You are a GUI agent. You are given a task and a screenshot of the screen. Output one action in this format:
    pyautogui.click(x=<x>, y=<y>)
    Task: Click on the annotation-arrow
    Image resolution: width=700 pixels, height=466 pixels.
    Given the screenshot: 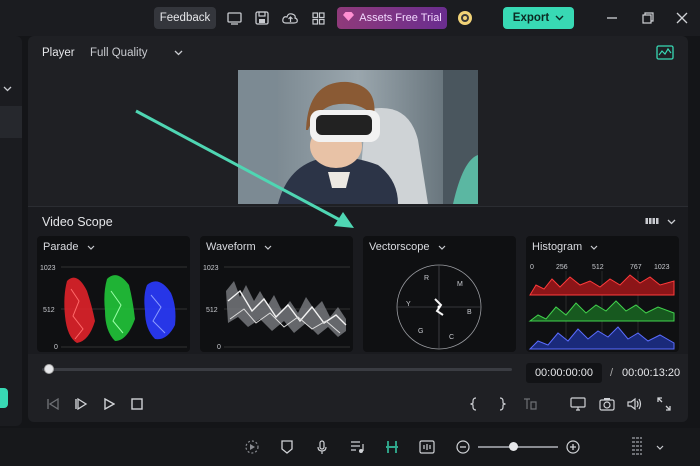 What is the action you would take?
    pyautogui.click(x=244, y=168)
    